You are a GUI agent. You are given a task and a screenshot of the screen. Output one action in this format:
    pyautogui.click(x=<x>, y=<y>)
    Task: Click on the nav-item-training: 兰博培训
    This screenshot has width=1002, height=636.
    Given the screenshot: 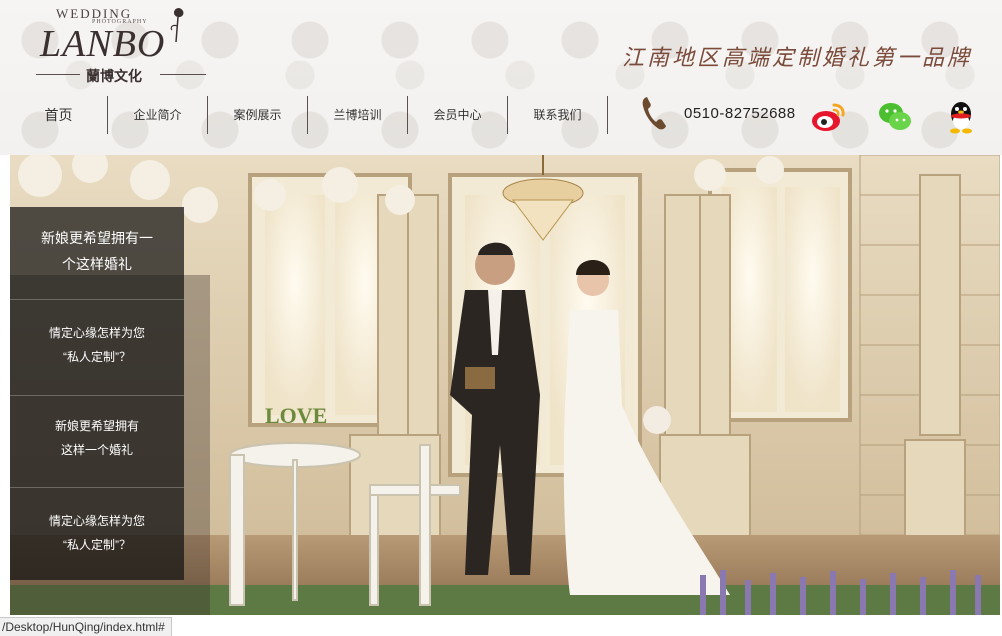 What is the action you would take?
    pyautogui.click(x=358, y=115)
    